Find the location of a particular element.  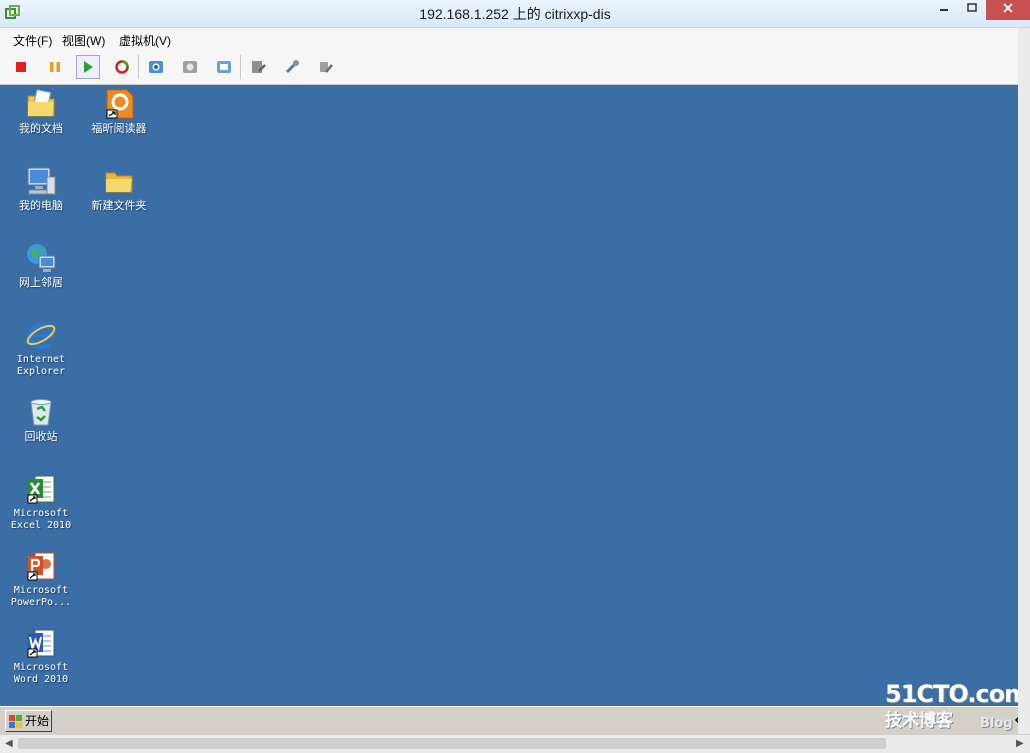

snapshot-button is located at coordinates (156, 67).